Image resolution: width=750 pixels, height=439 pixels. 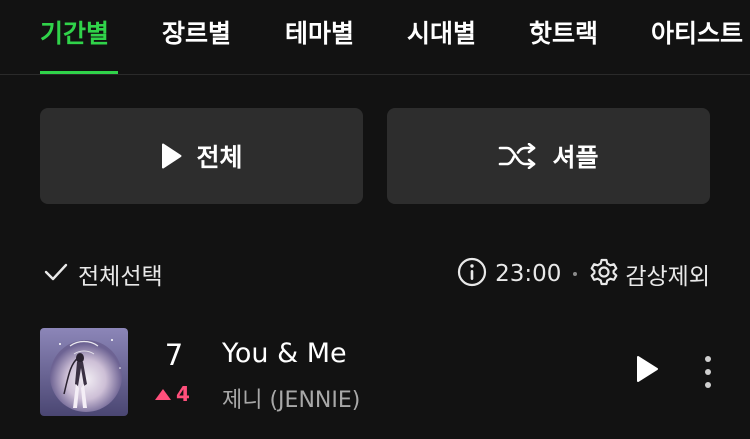 I want to click on select-all-label: 전체선택, so click(x=120, y=277).